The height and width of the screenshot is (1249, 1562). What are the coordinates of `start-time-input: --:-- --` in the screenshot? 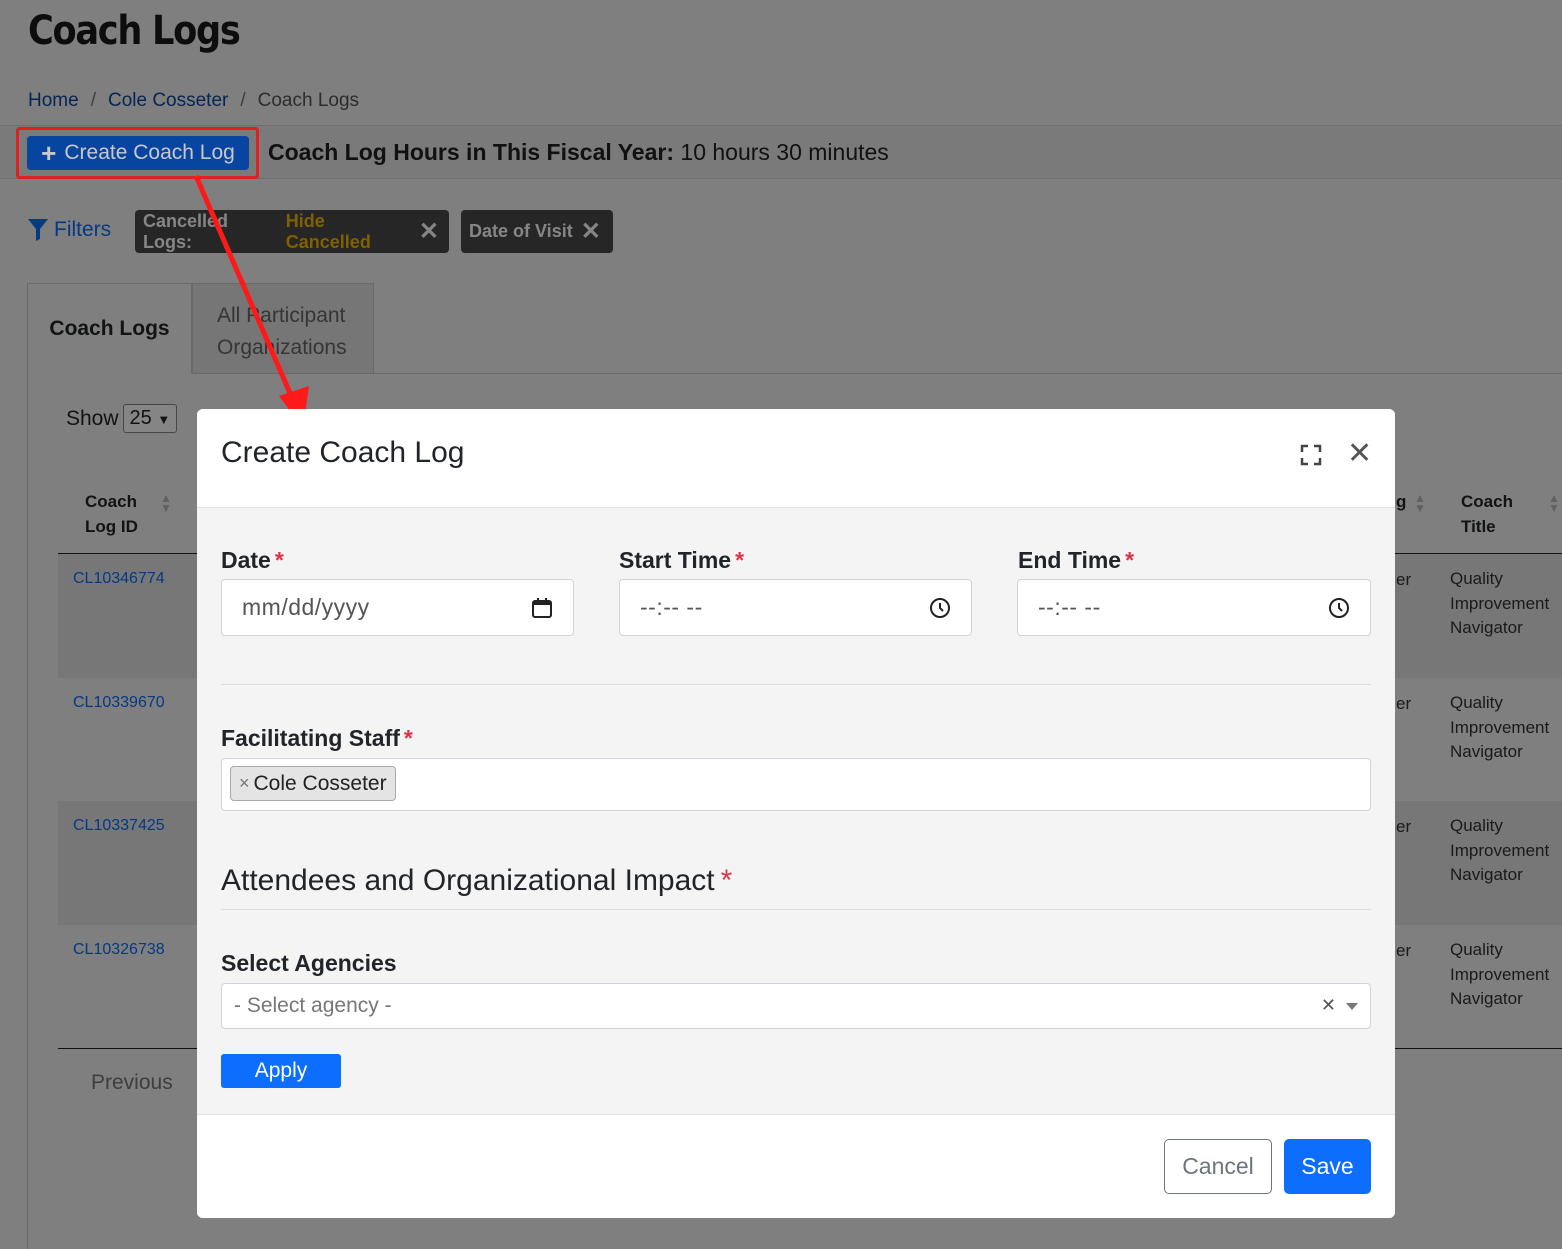 It's located at (795, 607).